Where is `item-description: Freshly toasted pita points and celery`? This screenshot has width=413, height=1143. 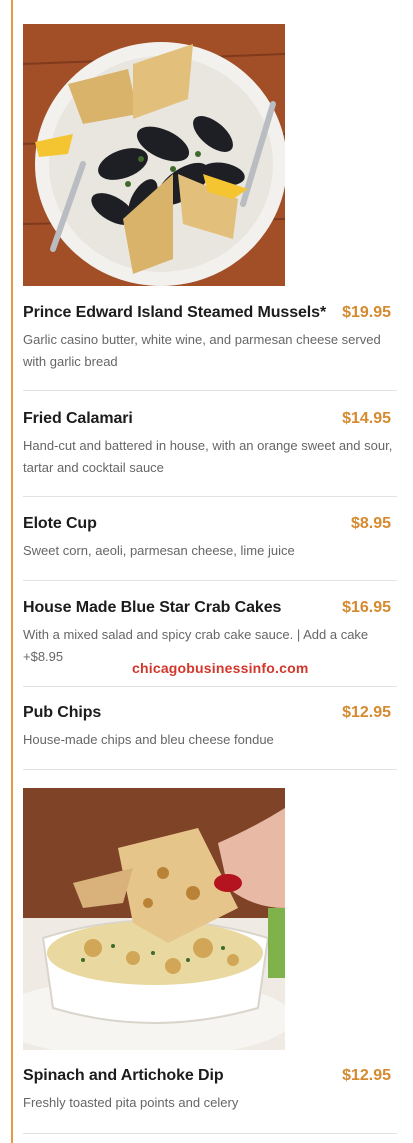
item-description: Freshly toasted pita points and celery is located at coordinates (131, 1102).